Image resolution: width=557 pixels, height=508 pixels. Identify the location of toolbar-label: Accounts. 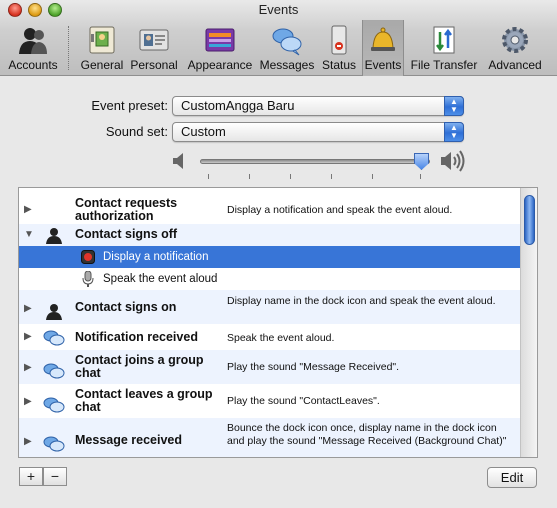
(33, 65).